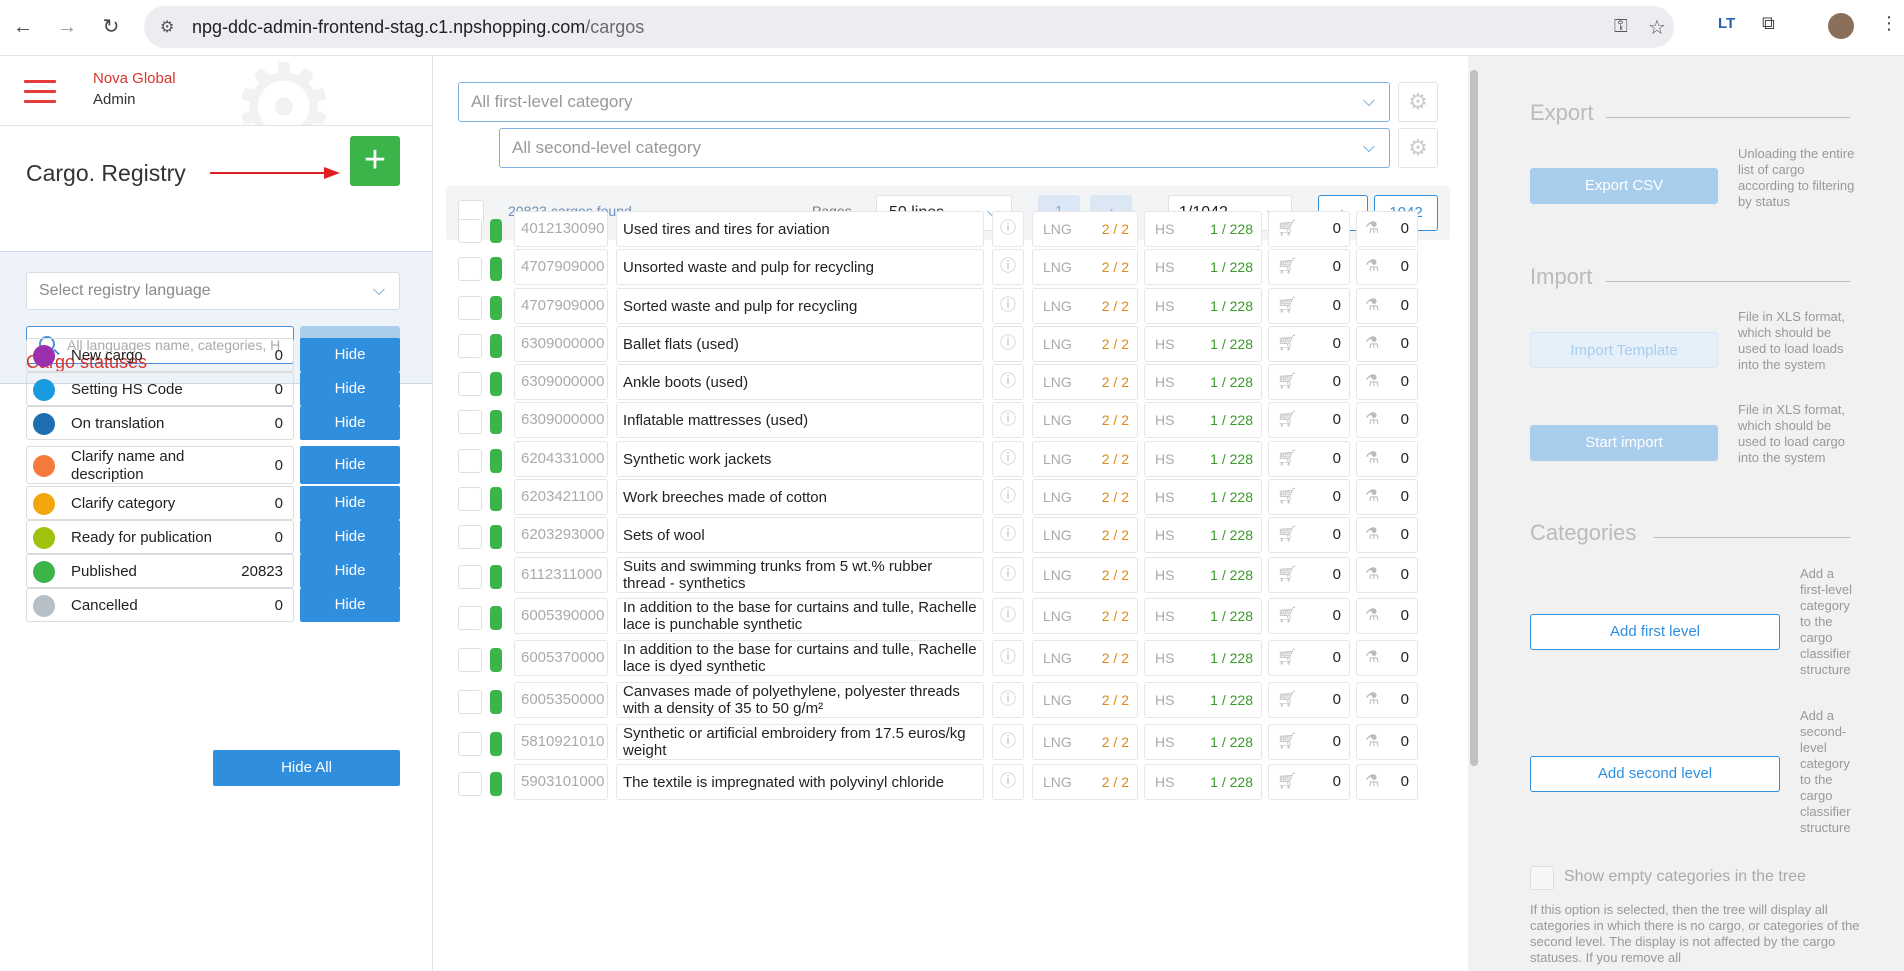  Describe the element at coordinates (1418, 148) in the screenshot. I see `second-level-settings-gear-icon: ⚙` at that location.